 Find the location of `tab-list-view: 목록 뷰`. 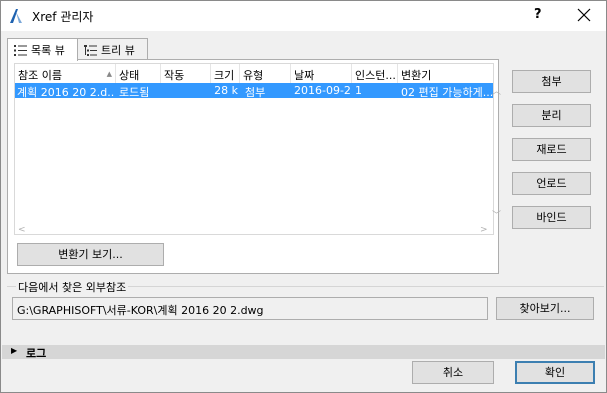

tab-list-view: 목록 뷰 is located at coordinates (42, 49).